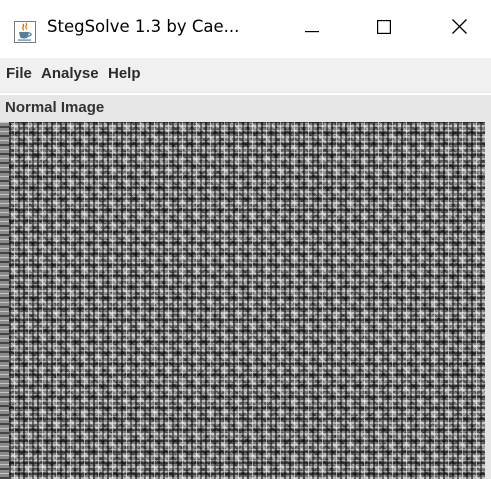 The image size is (491, 479). Describe the element at coordinates (488, 300) in the screenshot. I see `panel-edge` at that location.